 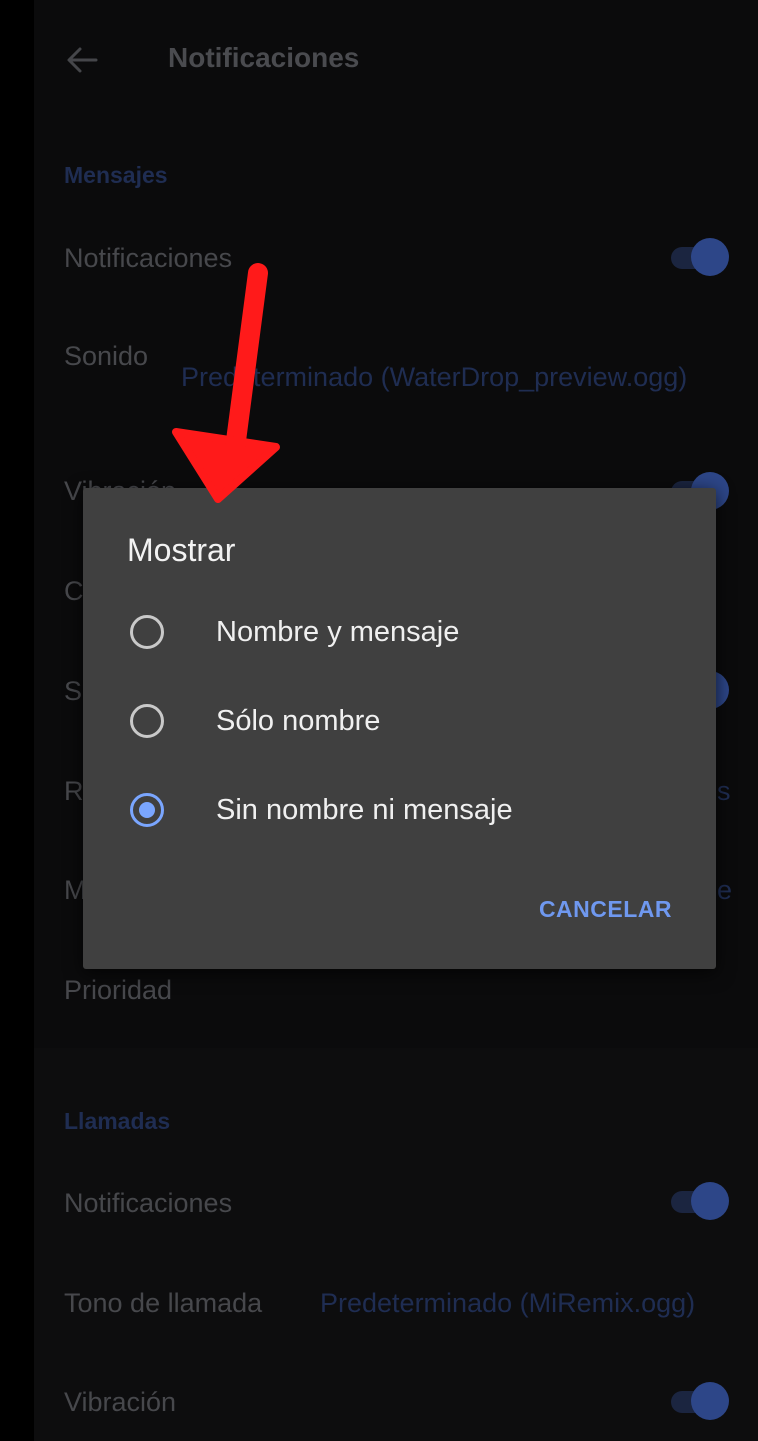 What do you see at coordinates (396, 60) in the screenshot?
I see `app-bar: Notificaciones` at bounding box center [396, 60].